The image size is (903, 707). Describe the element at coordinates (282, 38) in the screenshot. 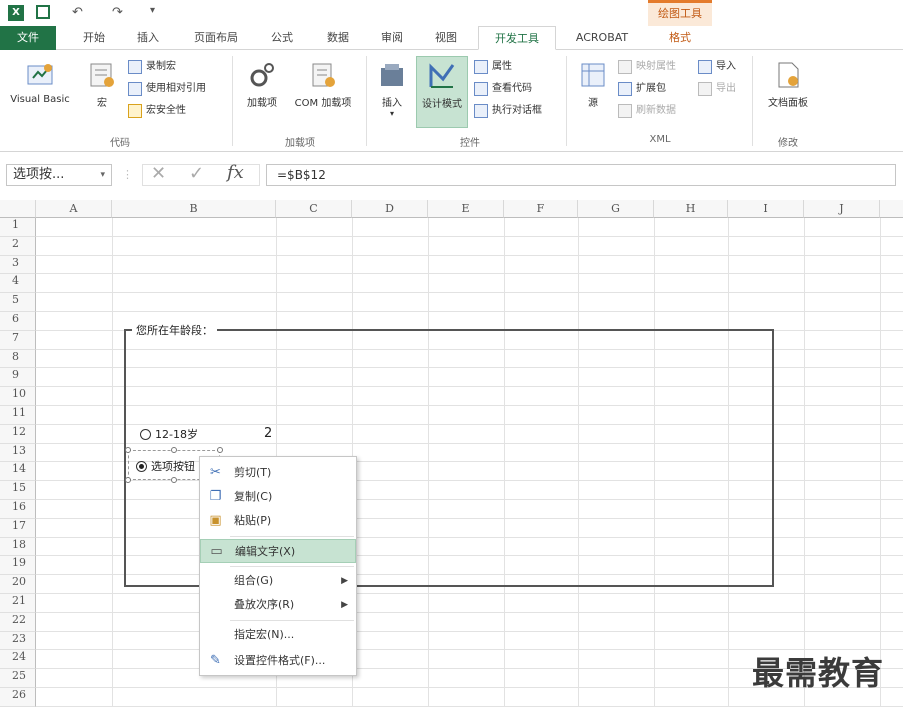

I see `tab-formulas: 公式` at that location.